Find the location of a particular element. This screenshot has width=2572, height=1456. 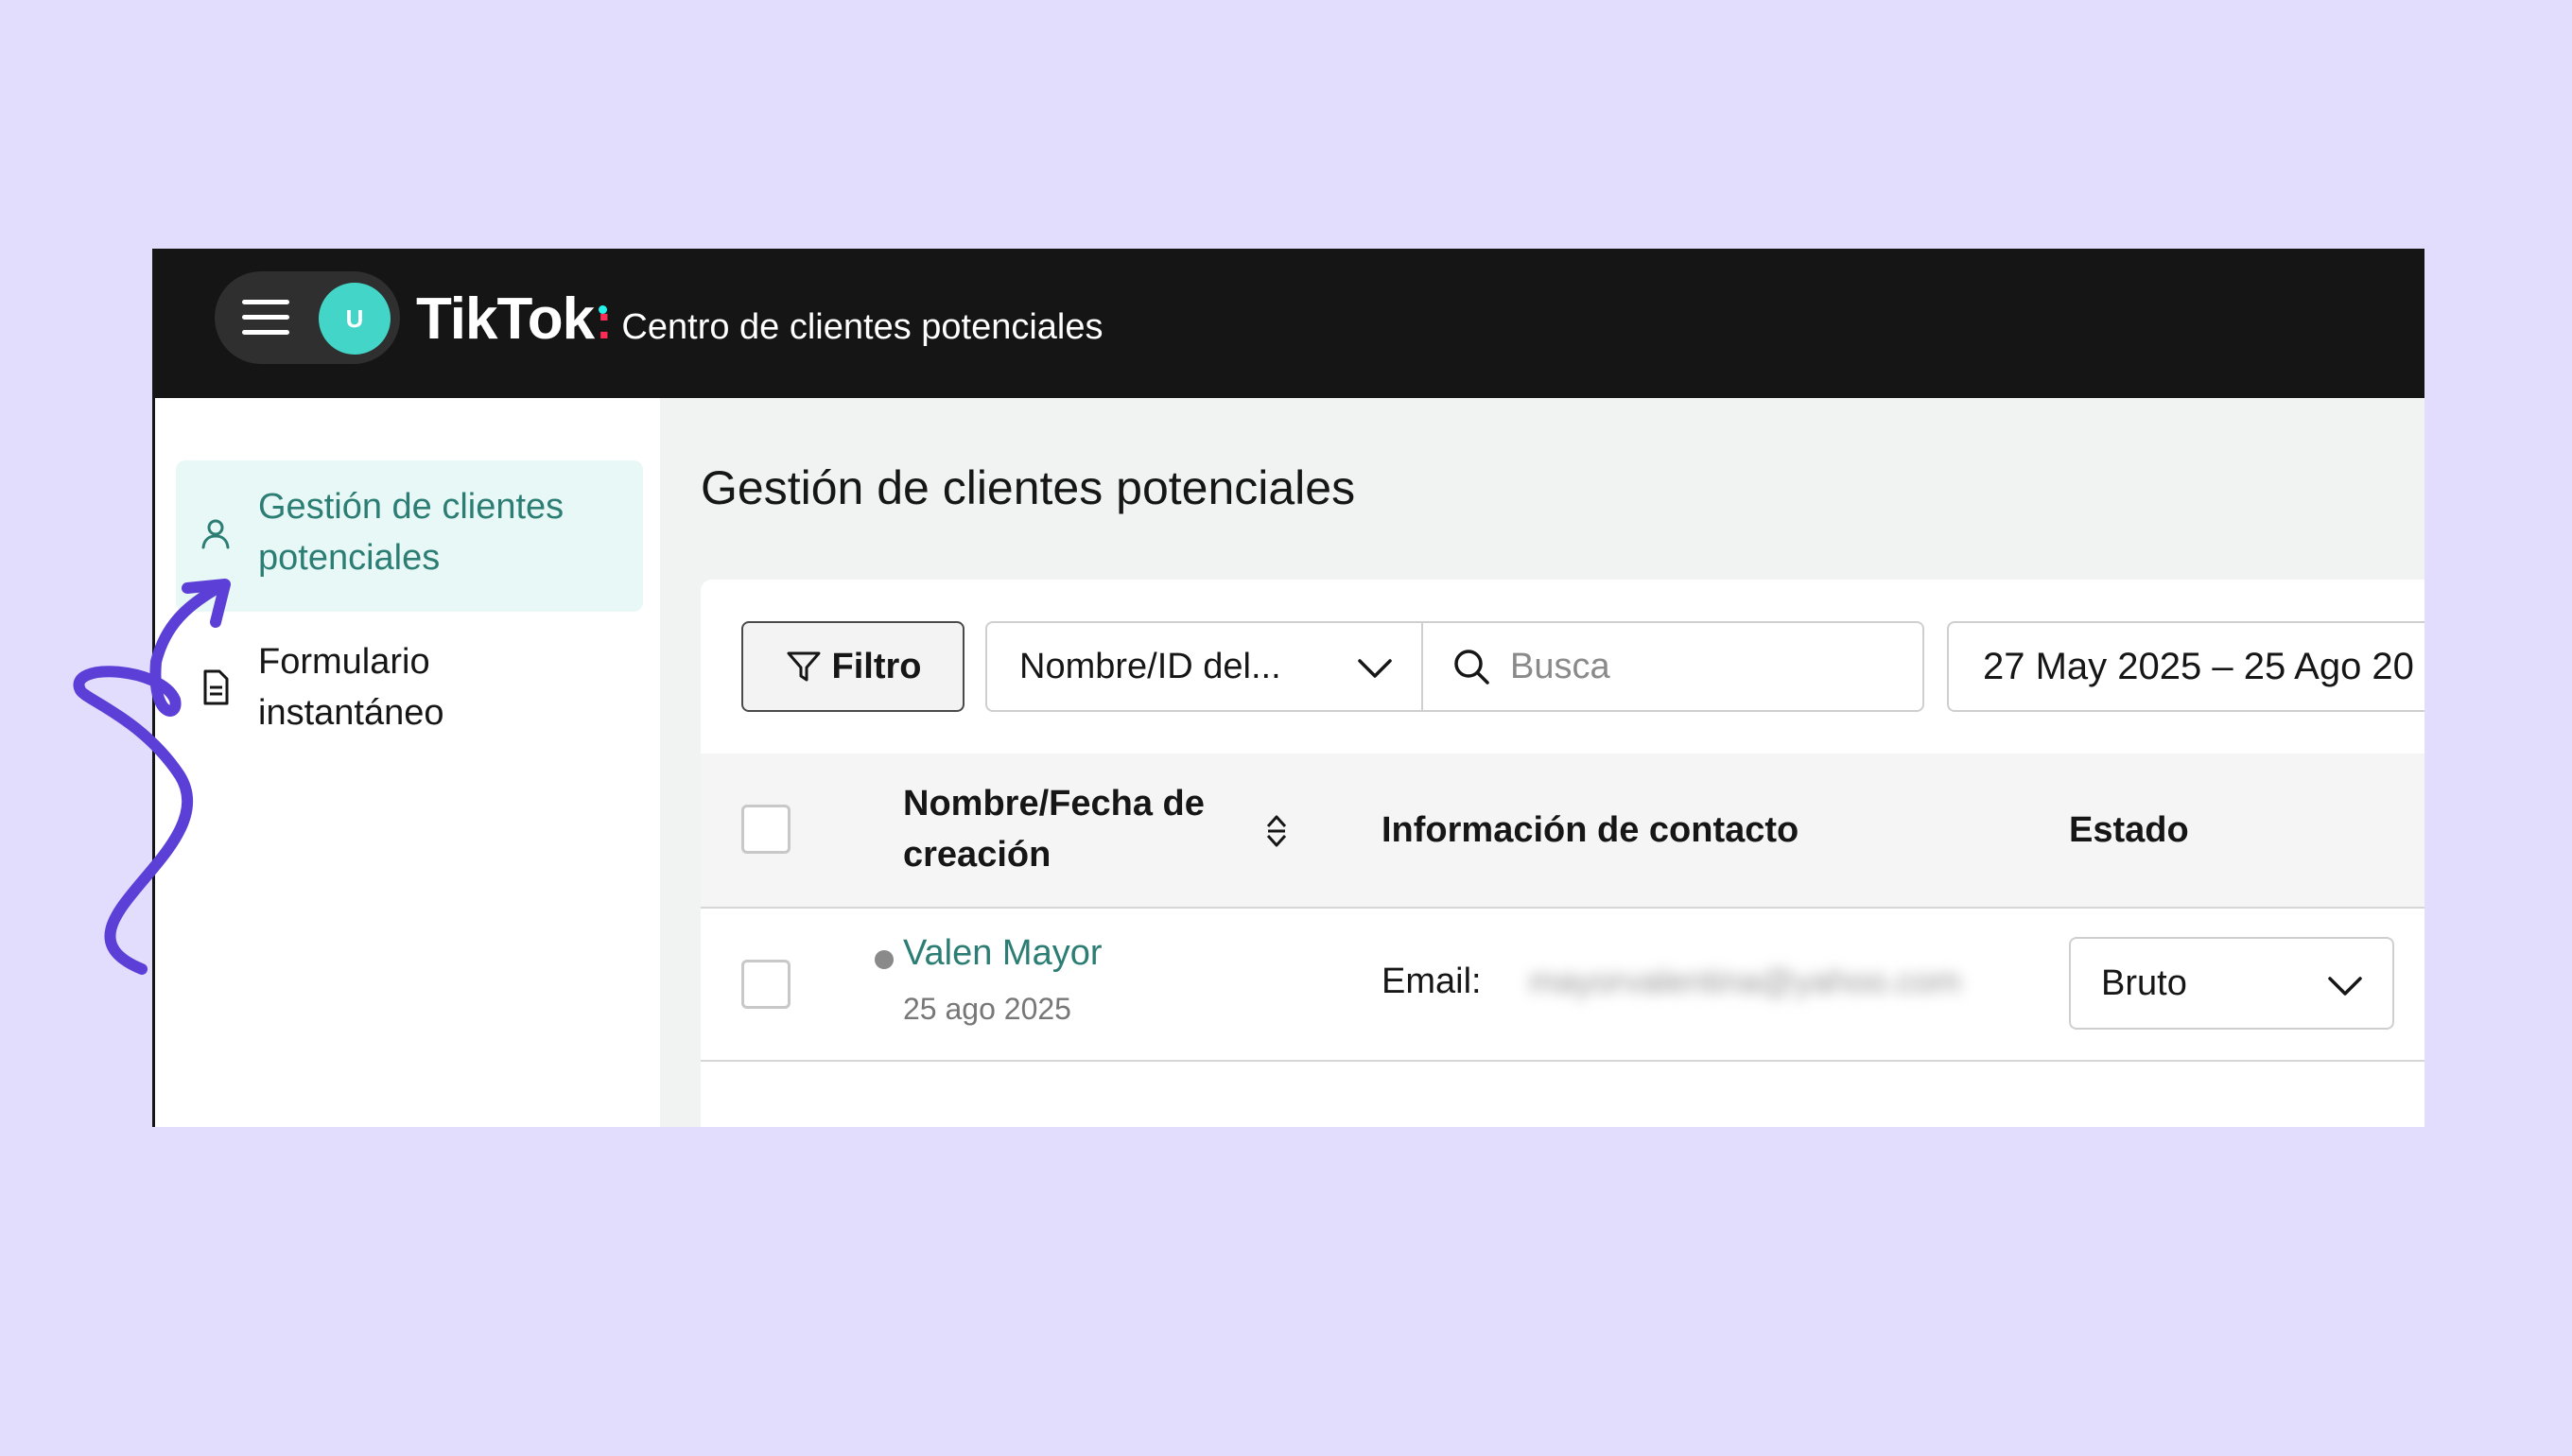

sidebar-item-instant-form: Formulario instantáneo is located at coordinates (409, 696).